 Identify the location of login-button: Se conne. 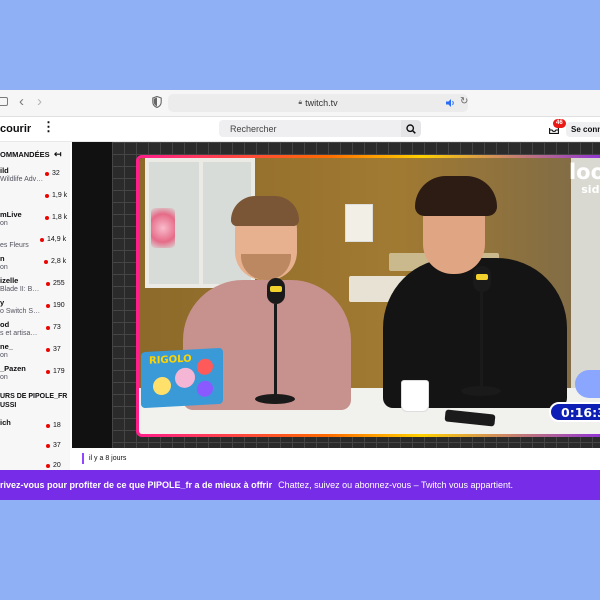
(583, 129).